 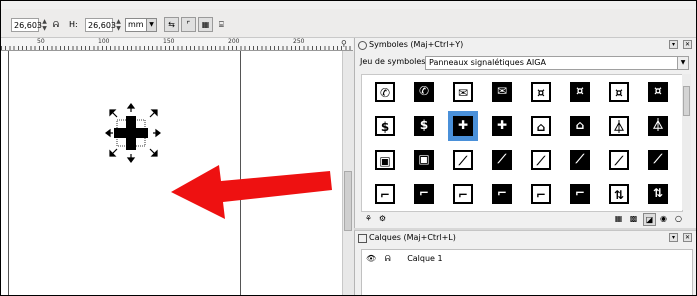 I want to click on move-patterns-toggle-icon: ⌸, so click(x=221, y=25).